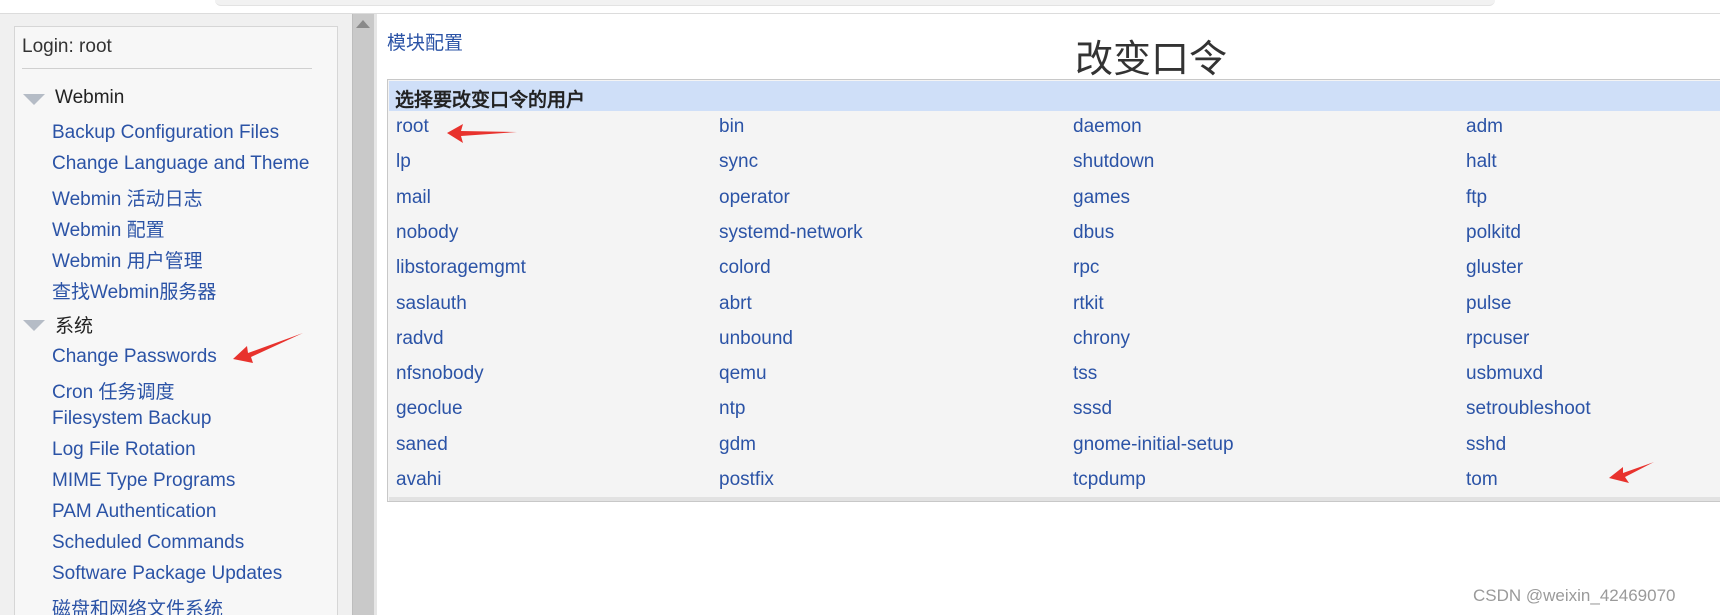 This screenshot has width=1720, height=615. Describe the element at coordinates (754, 198) in the screenshot. I see `user-link: operator` at that location.